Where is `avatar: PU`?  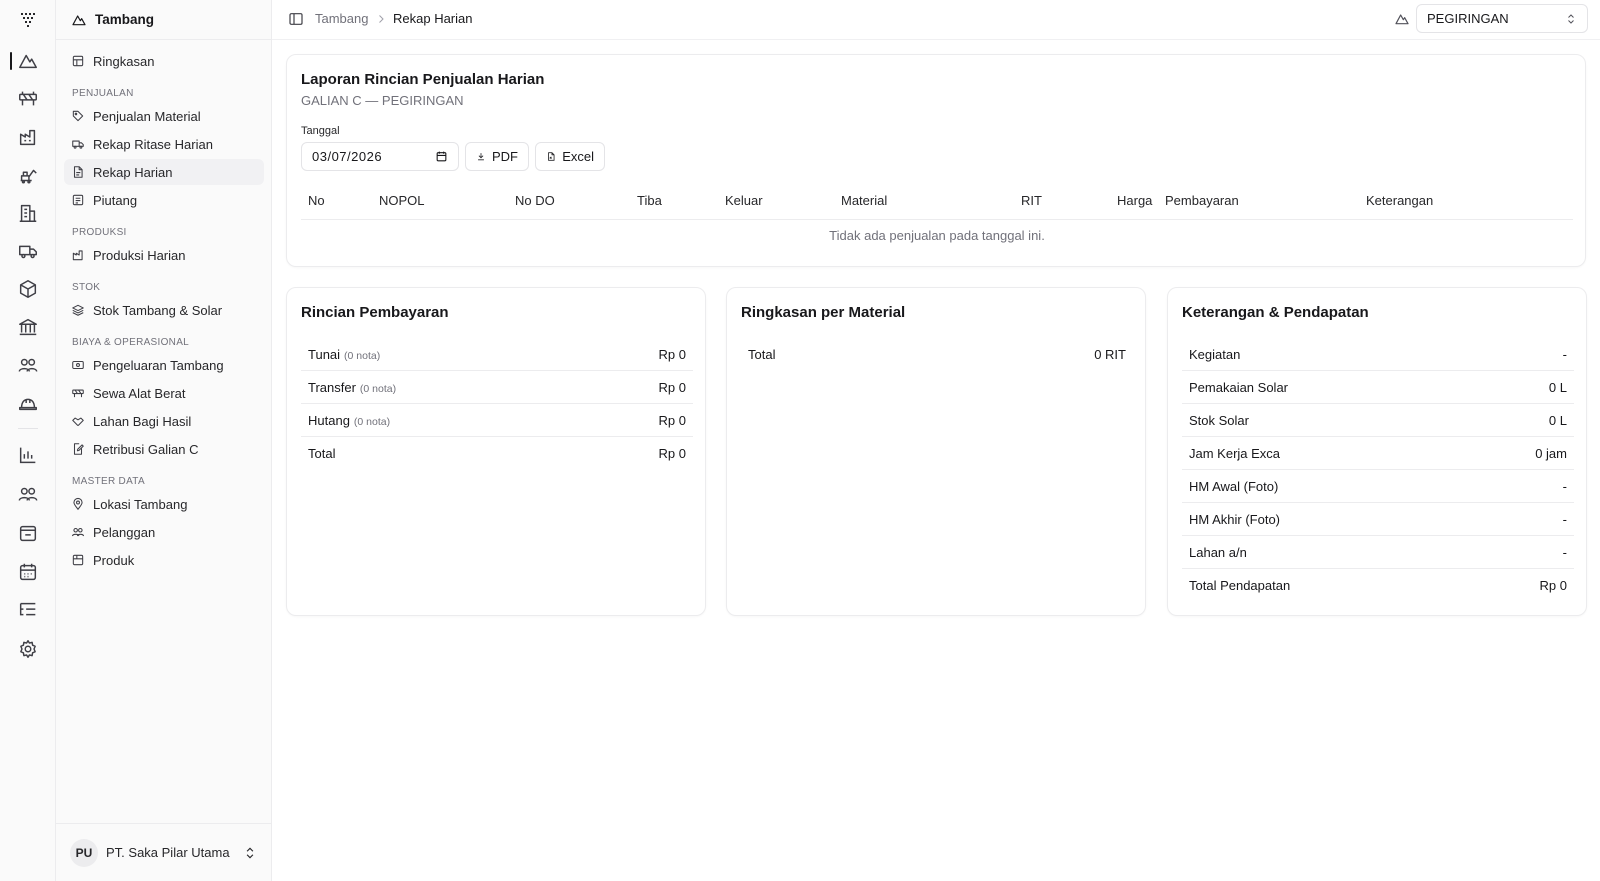 avatar: PU is located at coordinates (84, 852).